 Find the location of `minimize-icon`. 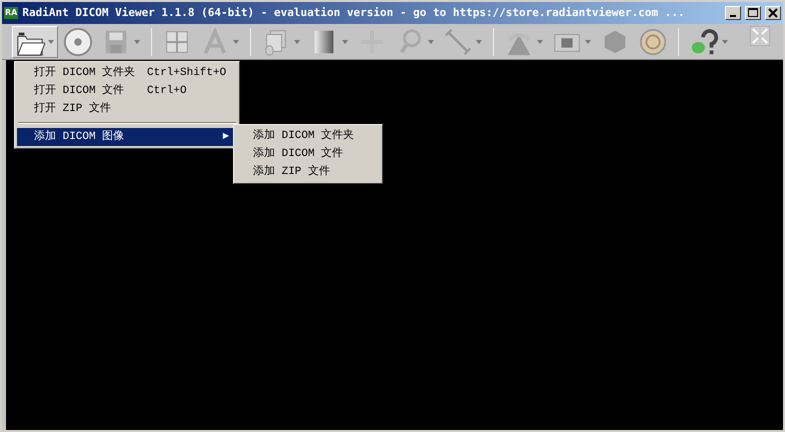

minimize-icon is located at coordinates (733, 16).